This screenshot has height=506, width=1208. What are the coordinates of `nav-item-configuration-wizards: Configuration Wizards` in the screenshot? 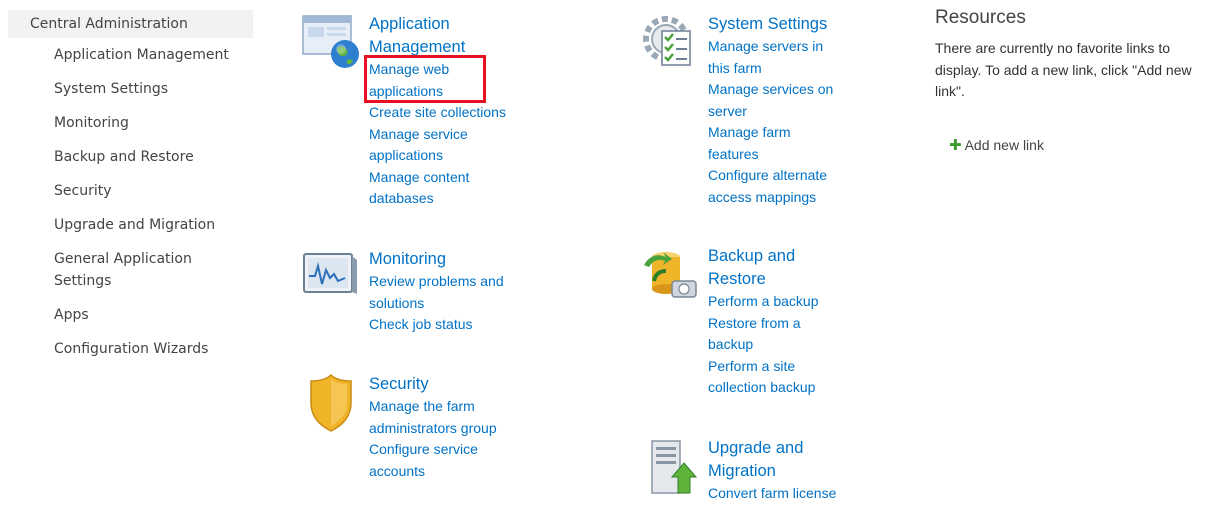 It's located at (121, 349).